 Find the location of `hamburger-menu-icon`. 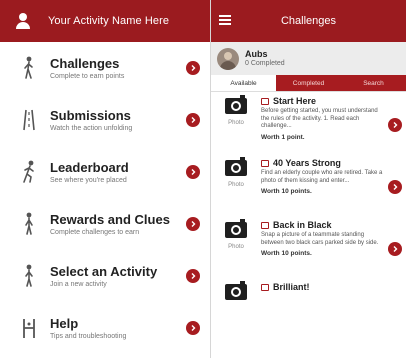

hamburger-menu-icon is located at coordinates (225, 20).